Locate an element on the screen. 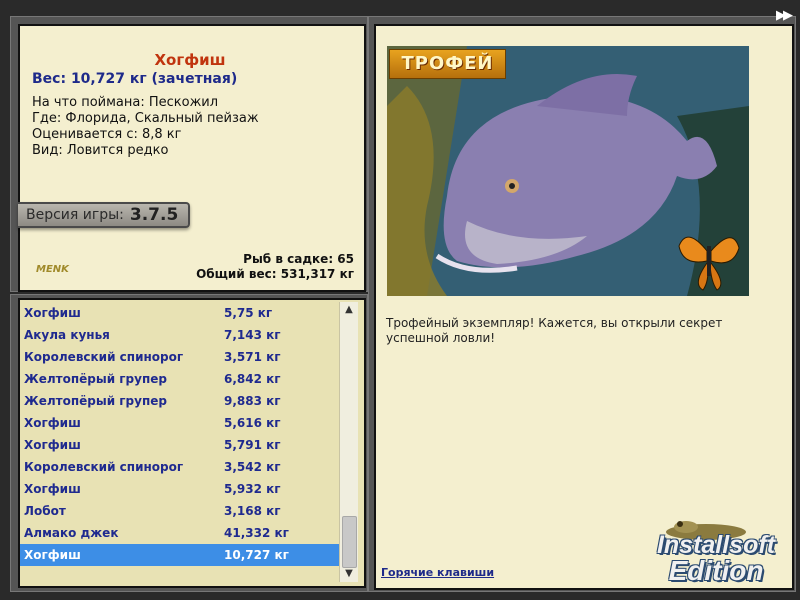 The height and width of the screenshot is (600, 800). list-item-name: Лобот is located at coordinates (45, 511).